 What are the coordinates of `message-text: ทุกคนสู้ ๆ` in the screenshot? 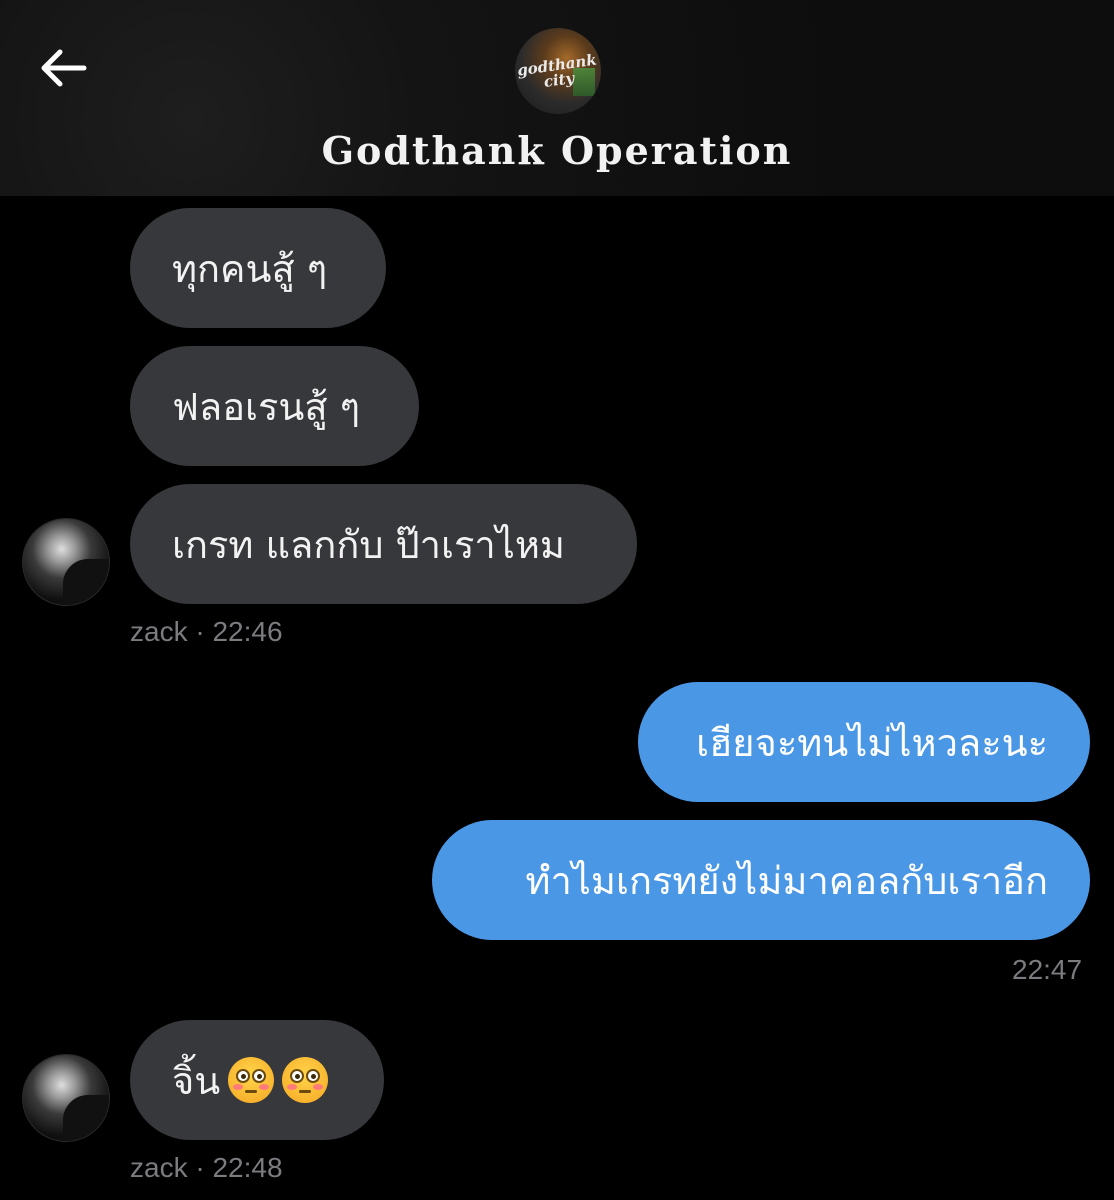 It's located at (250, 268).